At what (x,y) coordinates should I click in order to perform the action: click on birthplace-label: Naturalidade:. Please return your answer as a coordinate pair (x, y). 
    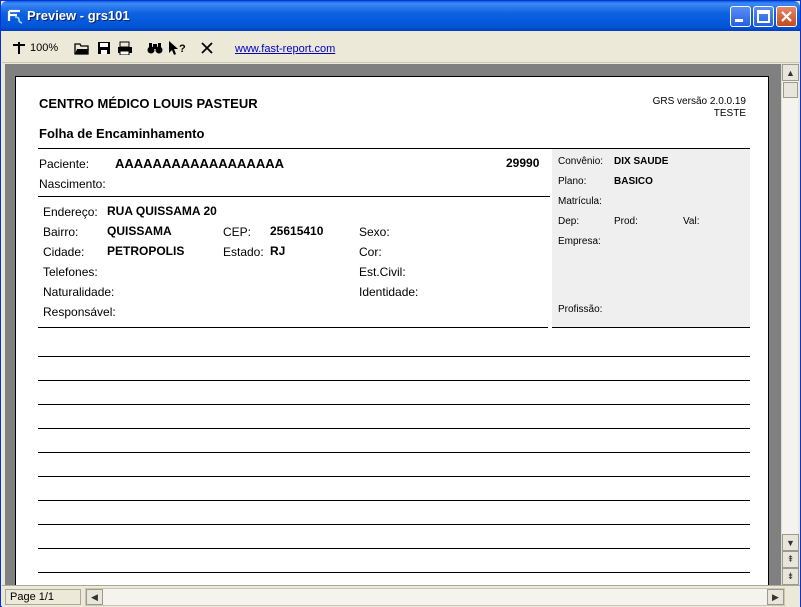
    Looking at the image, I should click on (79, 292).